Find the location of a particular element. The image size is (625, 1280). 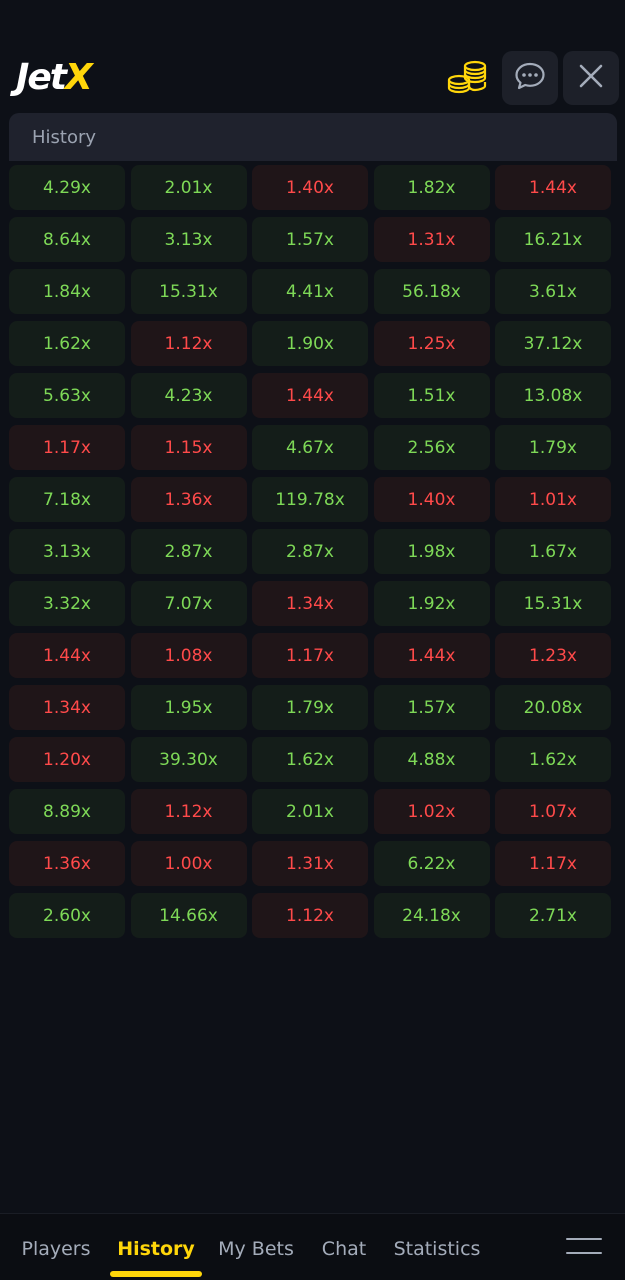

history-multiplier-cell: 3.61x is located at coordinates (553, 291).